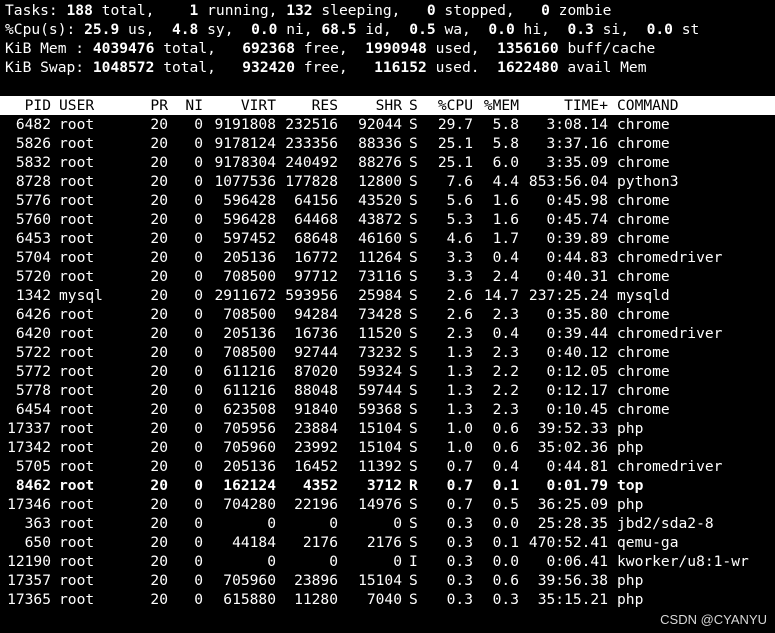  What do you see at coordinates (33, 181) in the screenshot?
I see `cell-pid: 8728` at bounding box center [33, 181].